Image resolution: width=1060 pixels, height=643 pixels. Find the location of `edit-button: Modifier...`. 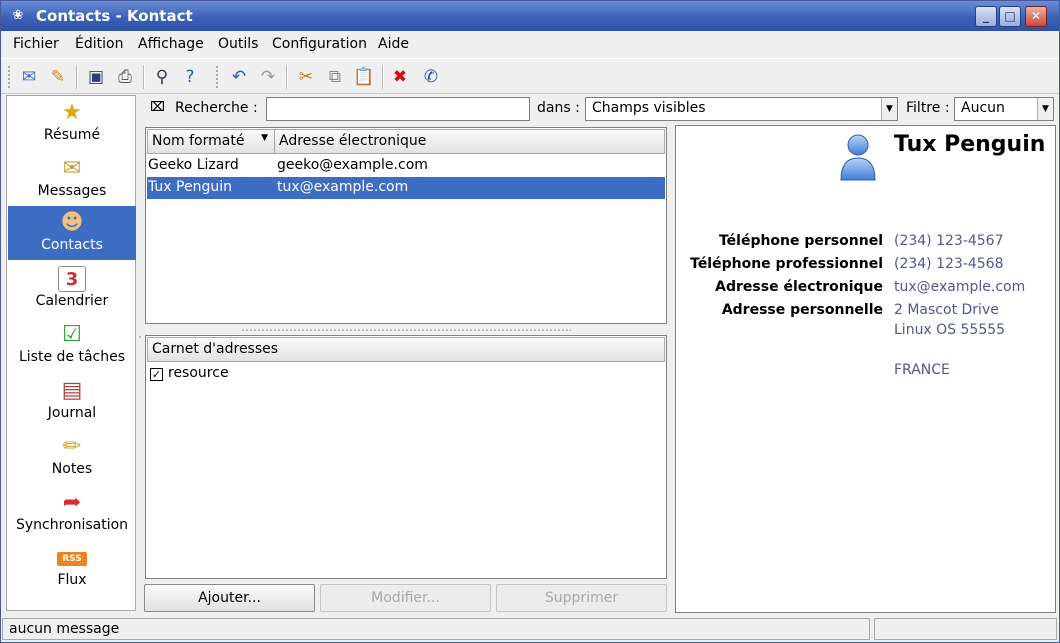

edit-button: Modifier... is located at coordinates (405, 598).